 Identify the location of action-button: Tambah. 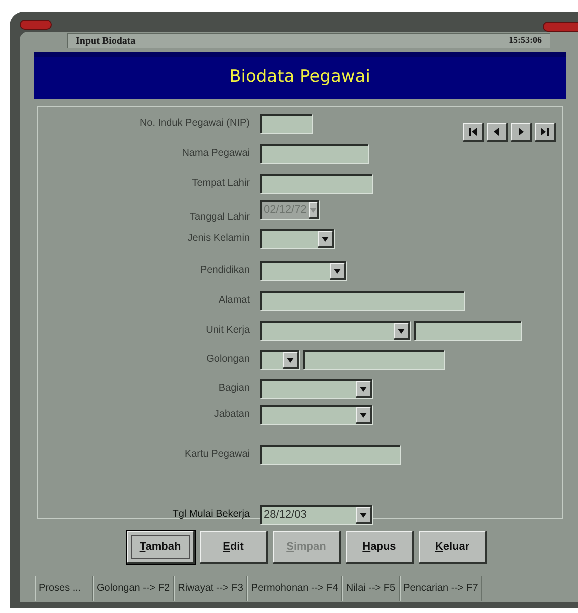
(161, 547).